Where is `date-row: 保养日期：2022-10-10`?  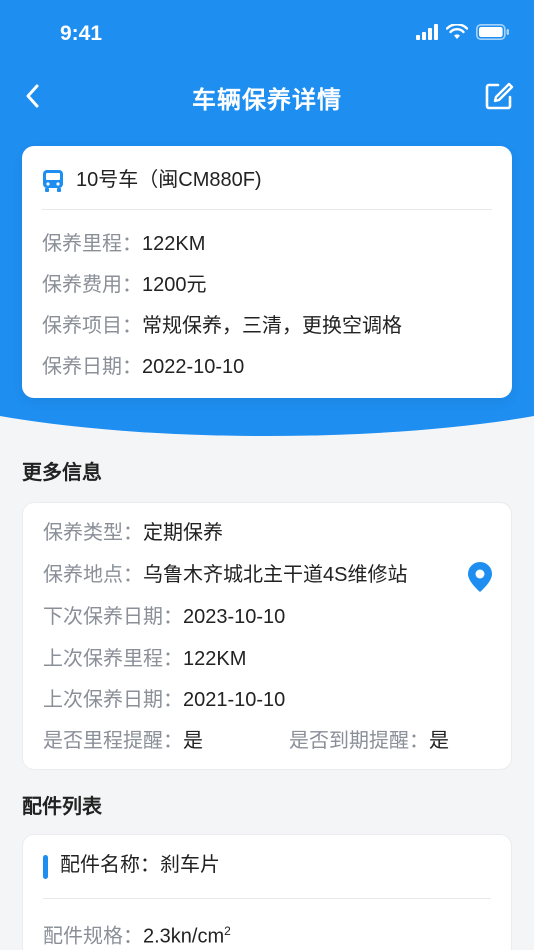 date-row: 保养日期：2022-10-10 is located at coordinates (143, 367).